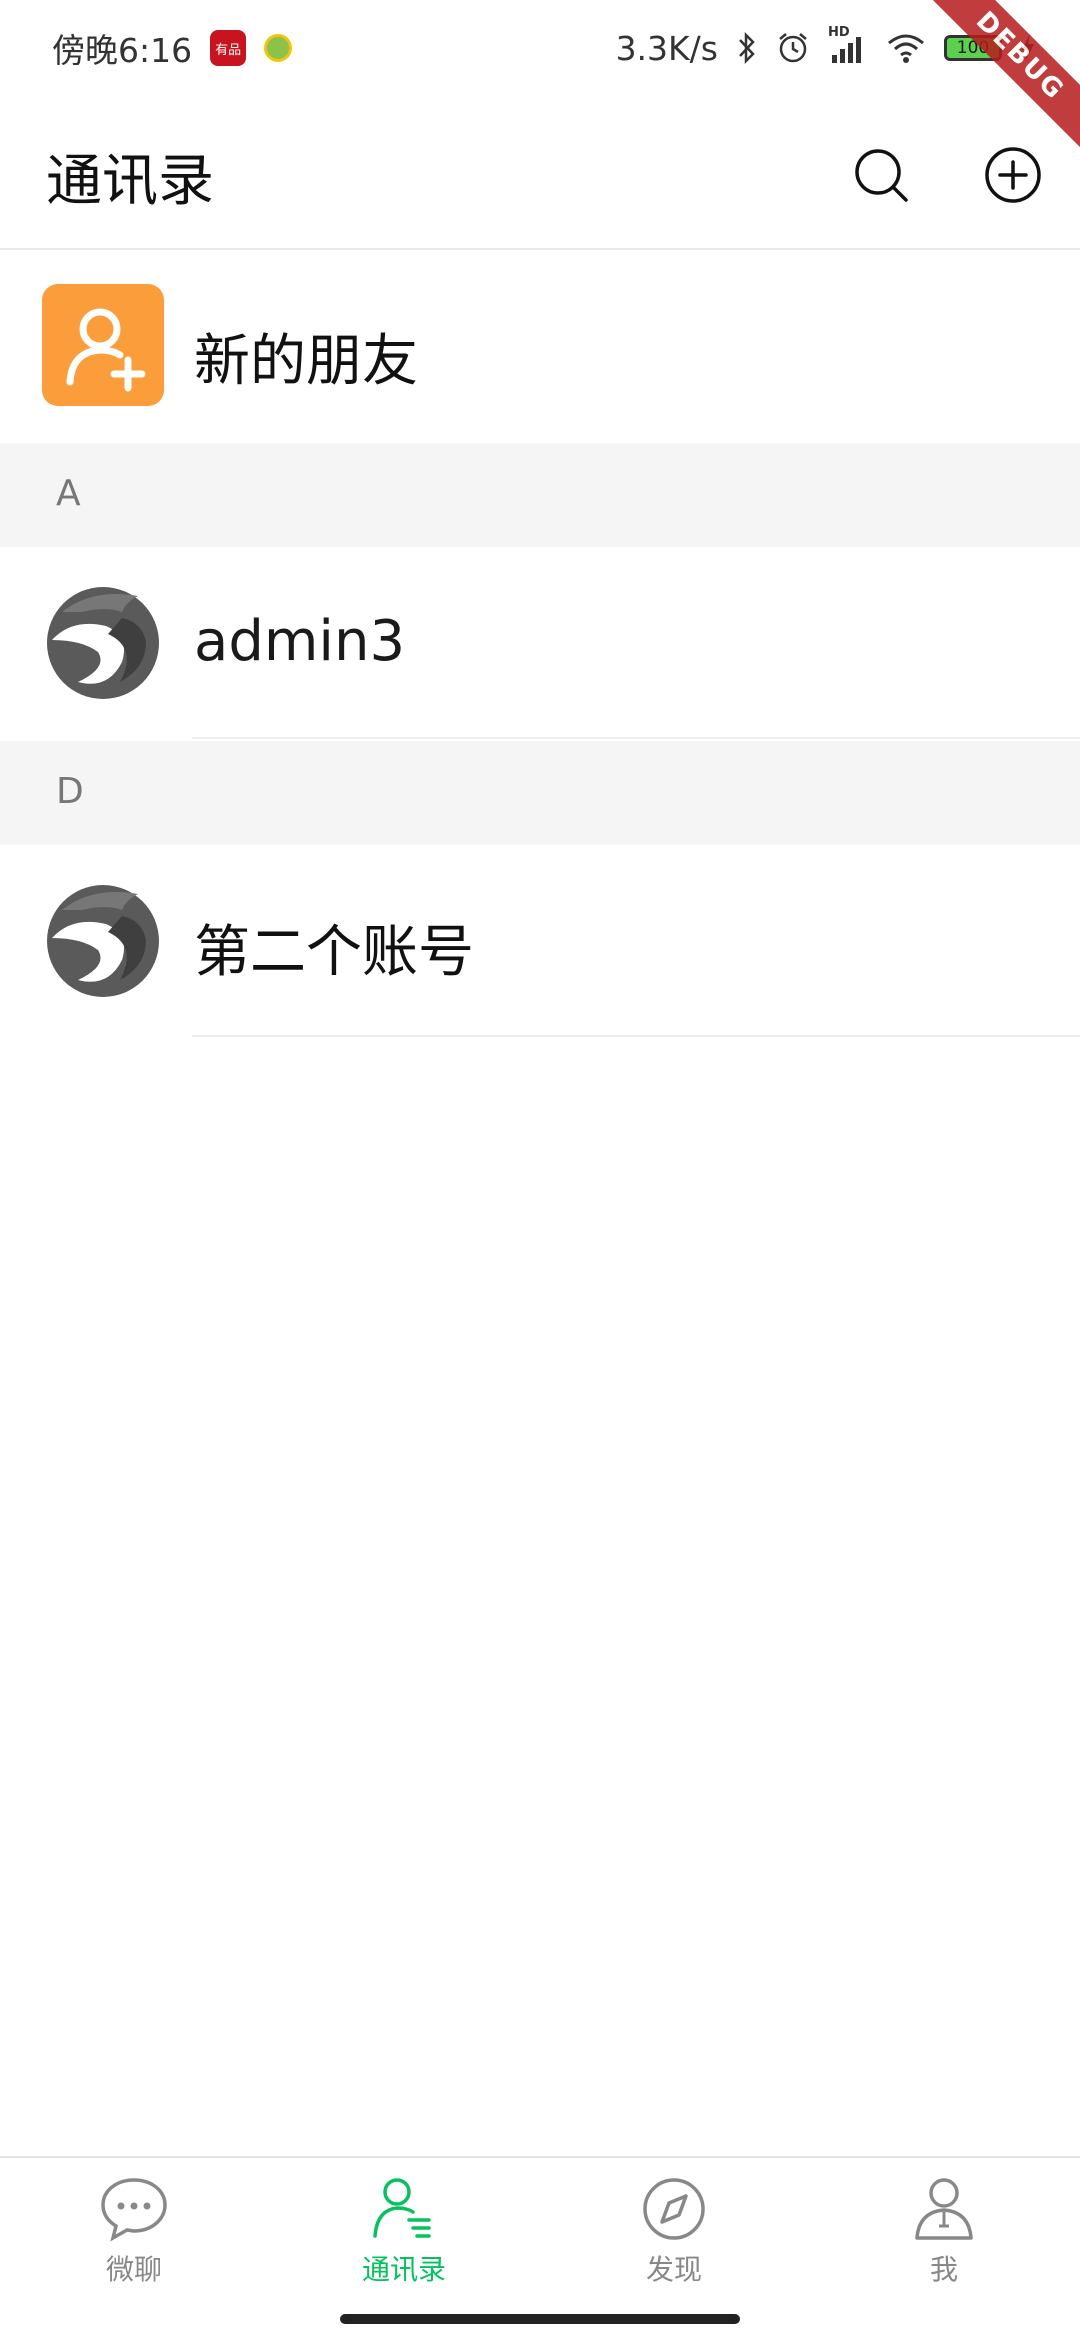  What do you see at coordinates (122, 50) in the screenshot?
I see `status-time: 傍晚6:16` at bounding box center [122, 50].